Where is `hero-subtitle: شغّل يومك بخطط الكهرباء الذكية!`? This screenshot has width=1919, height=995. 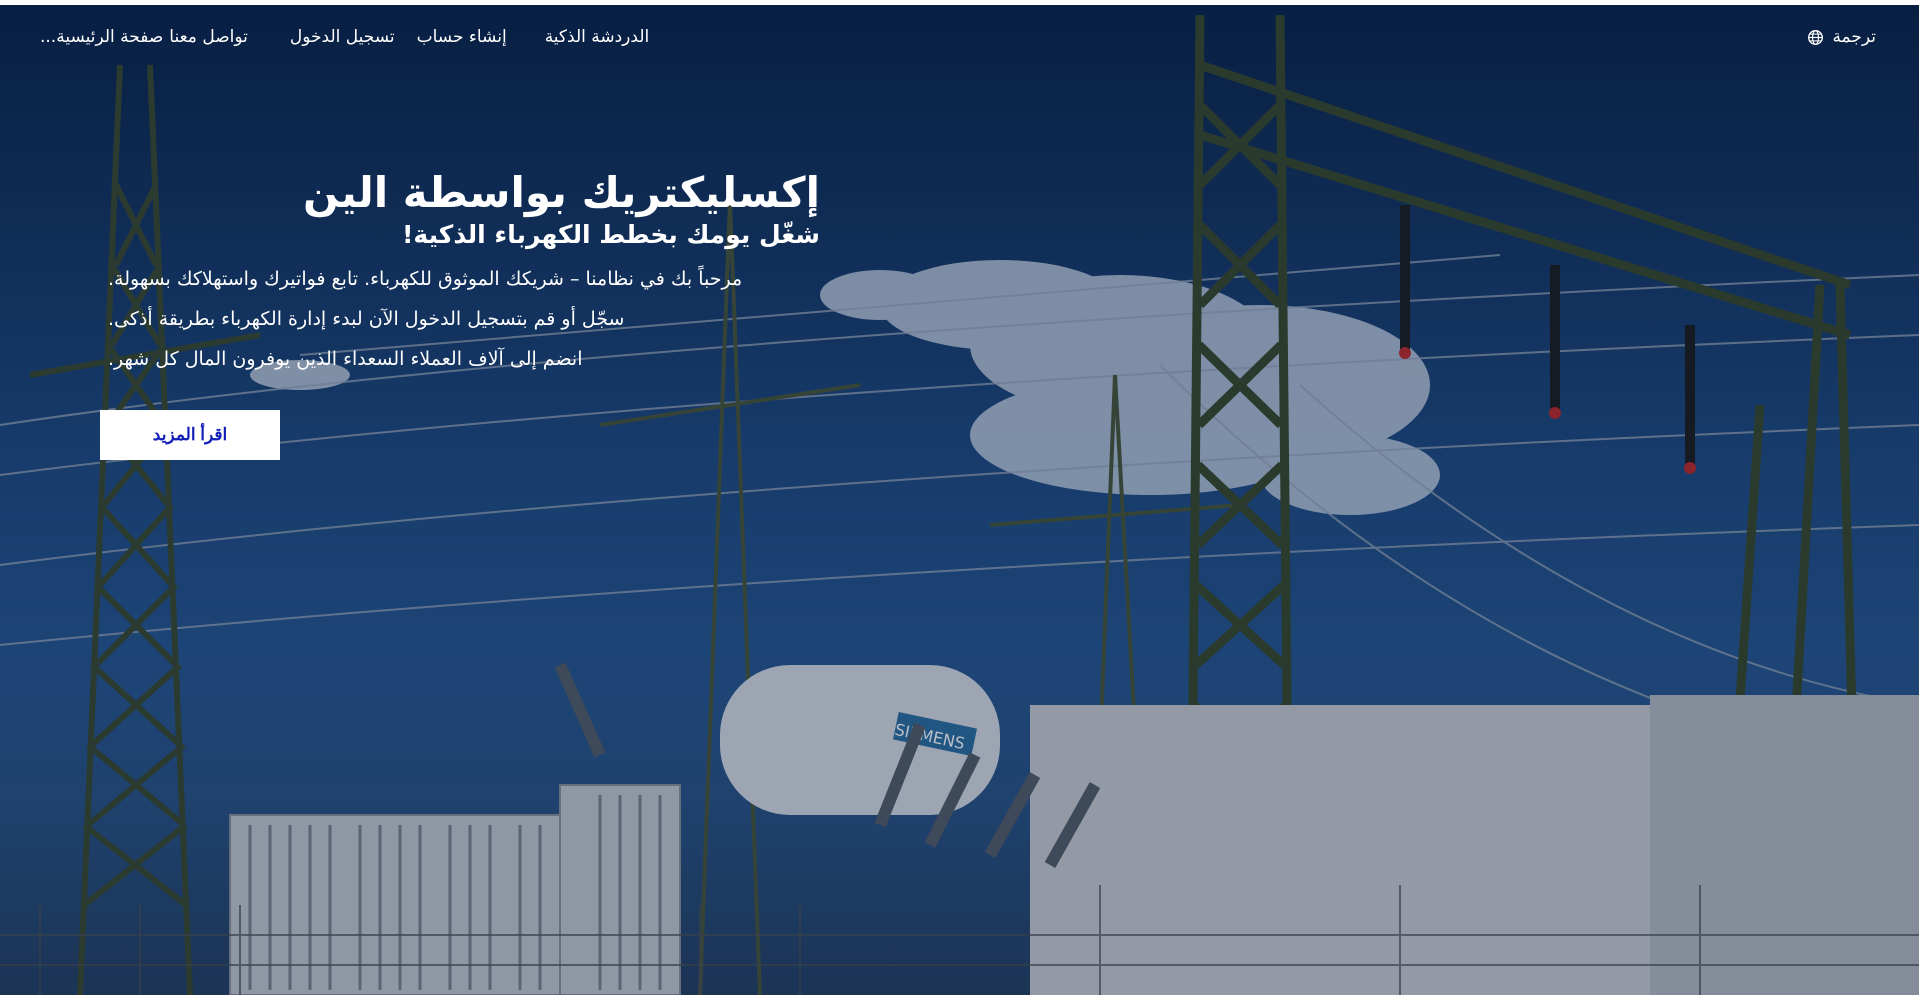 hero-subtitle: شغّل يومك بخطط الكهرباء الذكية! is located at coordinates (611, 234).